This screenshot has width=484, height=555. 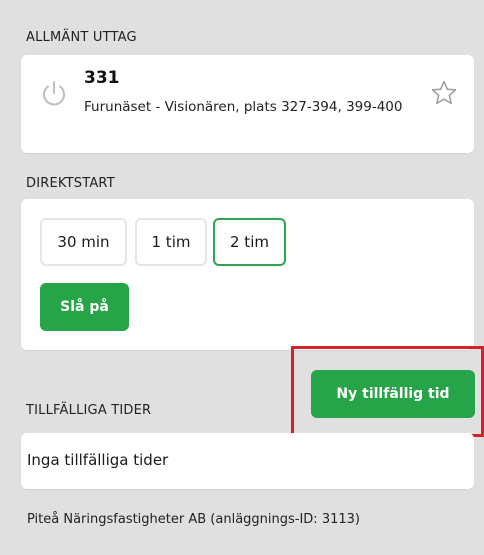 What do you see at coordinates (171, 242) in the screenshot?
I see `duration-1tim-button: 1 tim` at bounding box center [171, 242].